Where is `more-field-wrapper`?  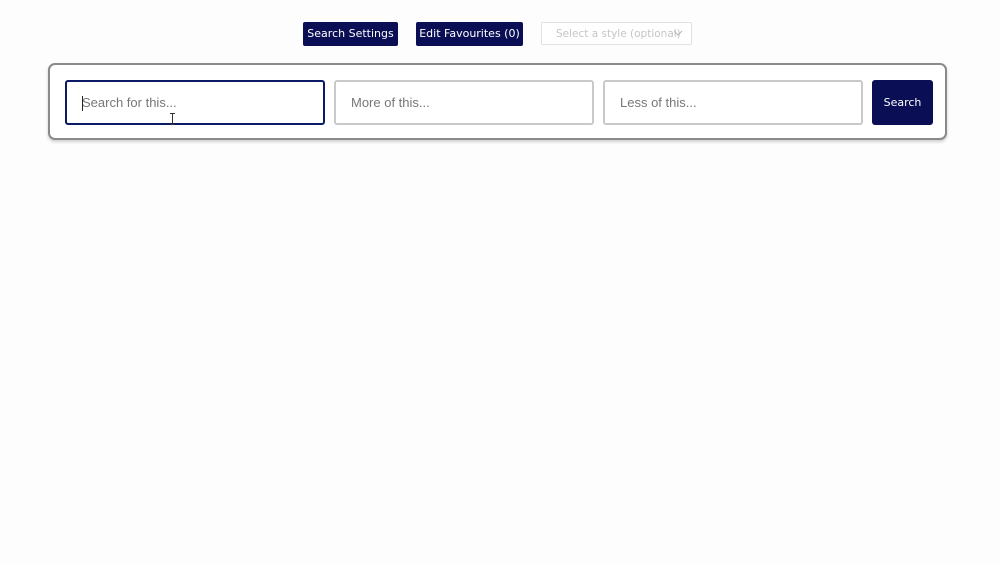
more-field-wrapper is located at coordinates (464, 102).